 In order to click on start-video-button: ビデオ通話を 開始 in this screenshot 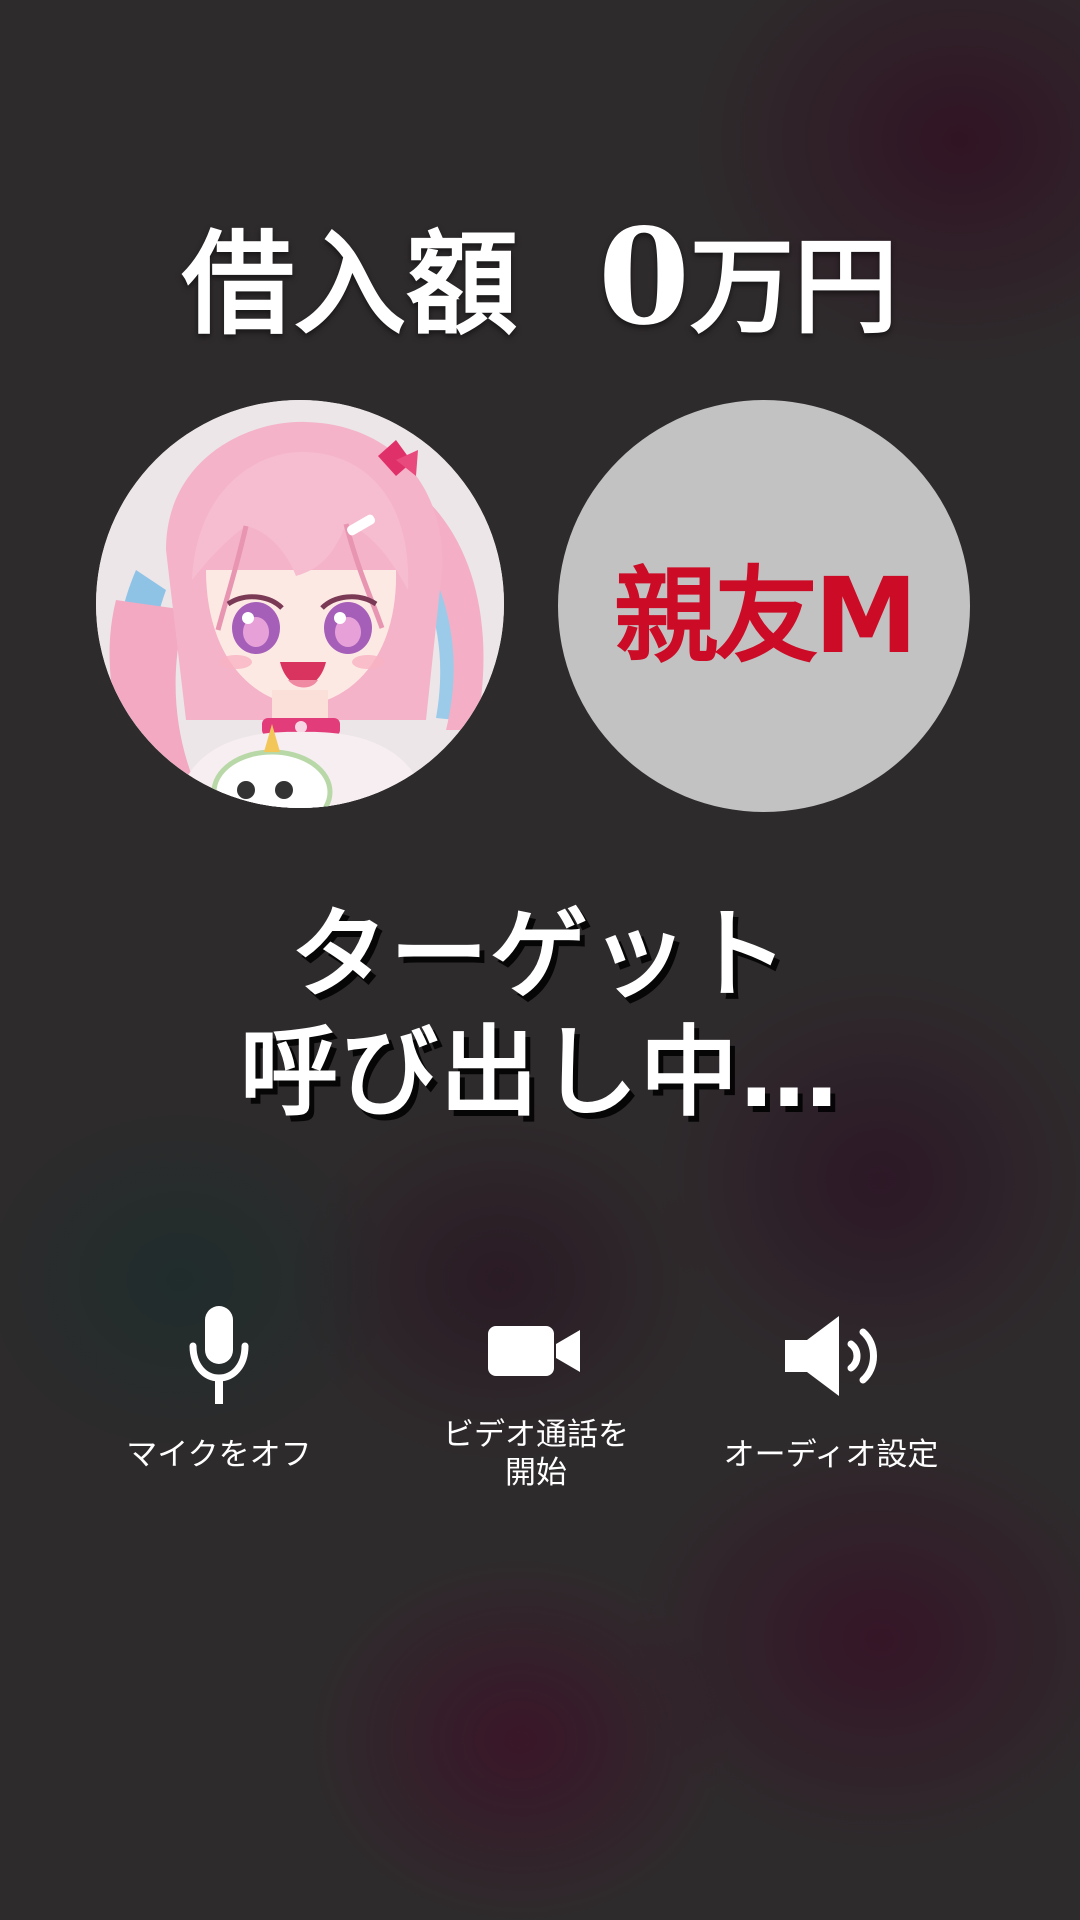, I will do `click(536, 1396)`.